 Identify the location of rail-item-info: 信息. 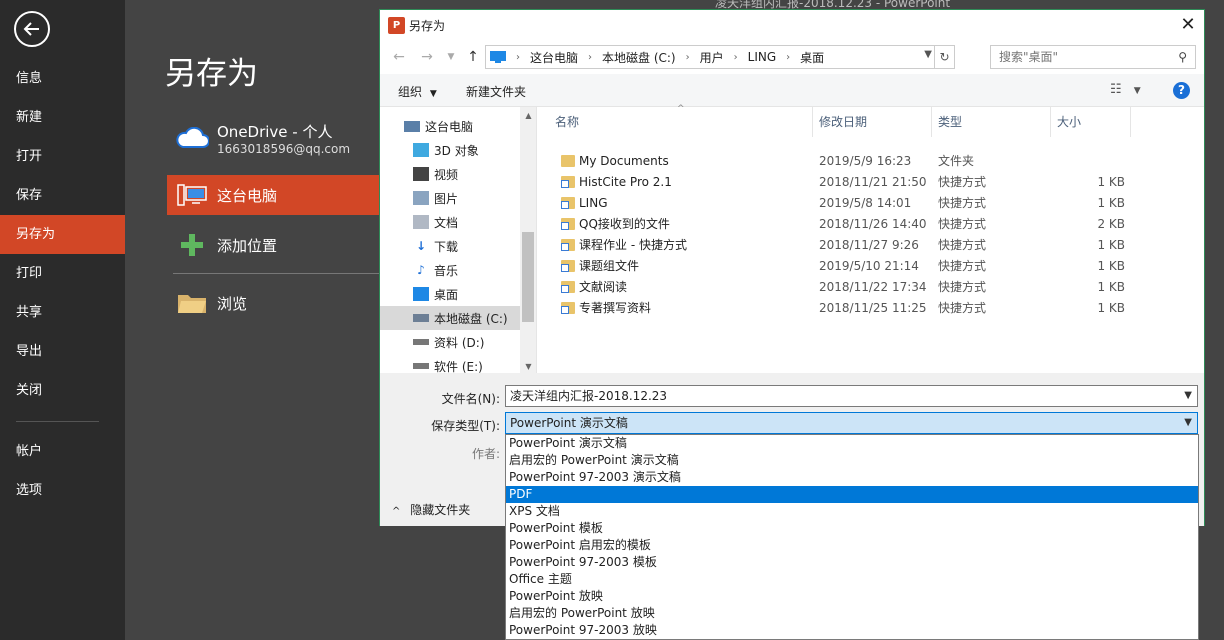
(62, 78).